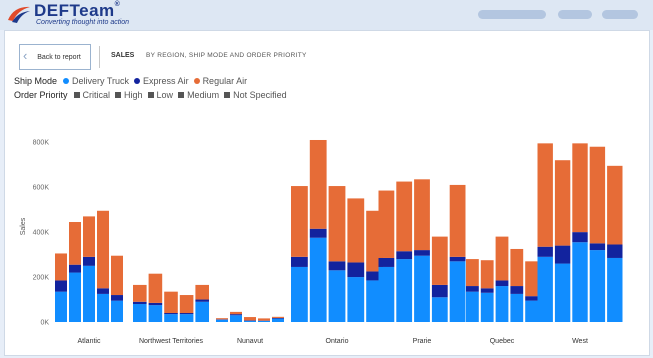  What do you see at coordinates (83, 22) in the screenshot?
I see `brand-tagline: Converting thought into action` at bounding box center [83, 22].